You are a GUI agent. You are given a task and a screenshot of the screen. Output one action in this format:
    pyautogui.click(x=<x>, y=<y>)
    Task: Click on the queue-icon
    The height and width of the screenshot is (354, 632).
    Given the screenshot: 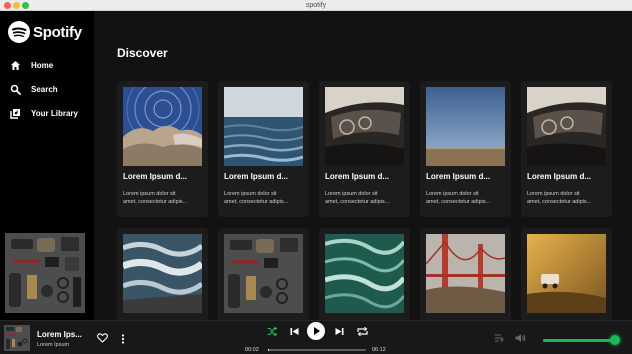 What is the action you would take?
    pyautogui.click(x=499, y=338)
    